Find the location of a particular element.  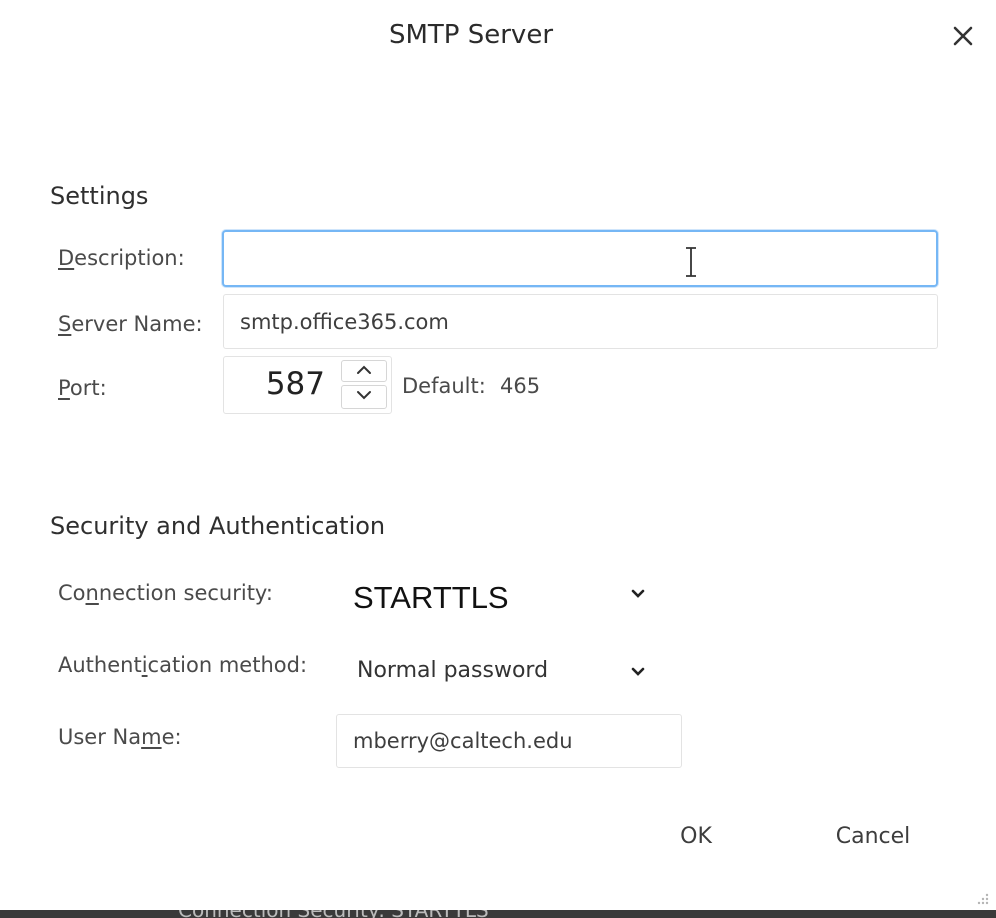

authentication-method-value: Normal password is located at coordinates (453, 670).